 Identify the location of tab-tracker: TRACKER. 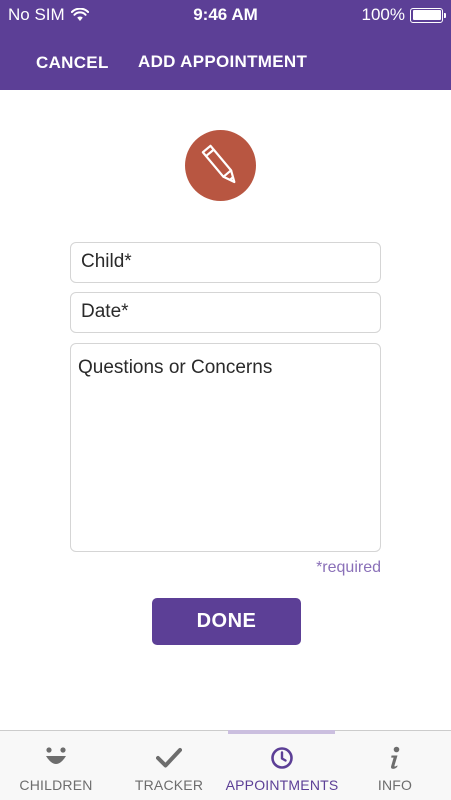
(169, 765).